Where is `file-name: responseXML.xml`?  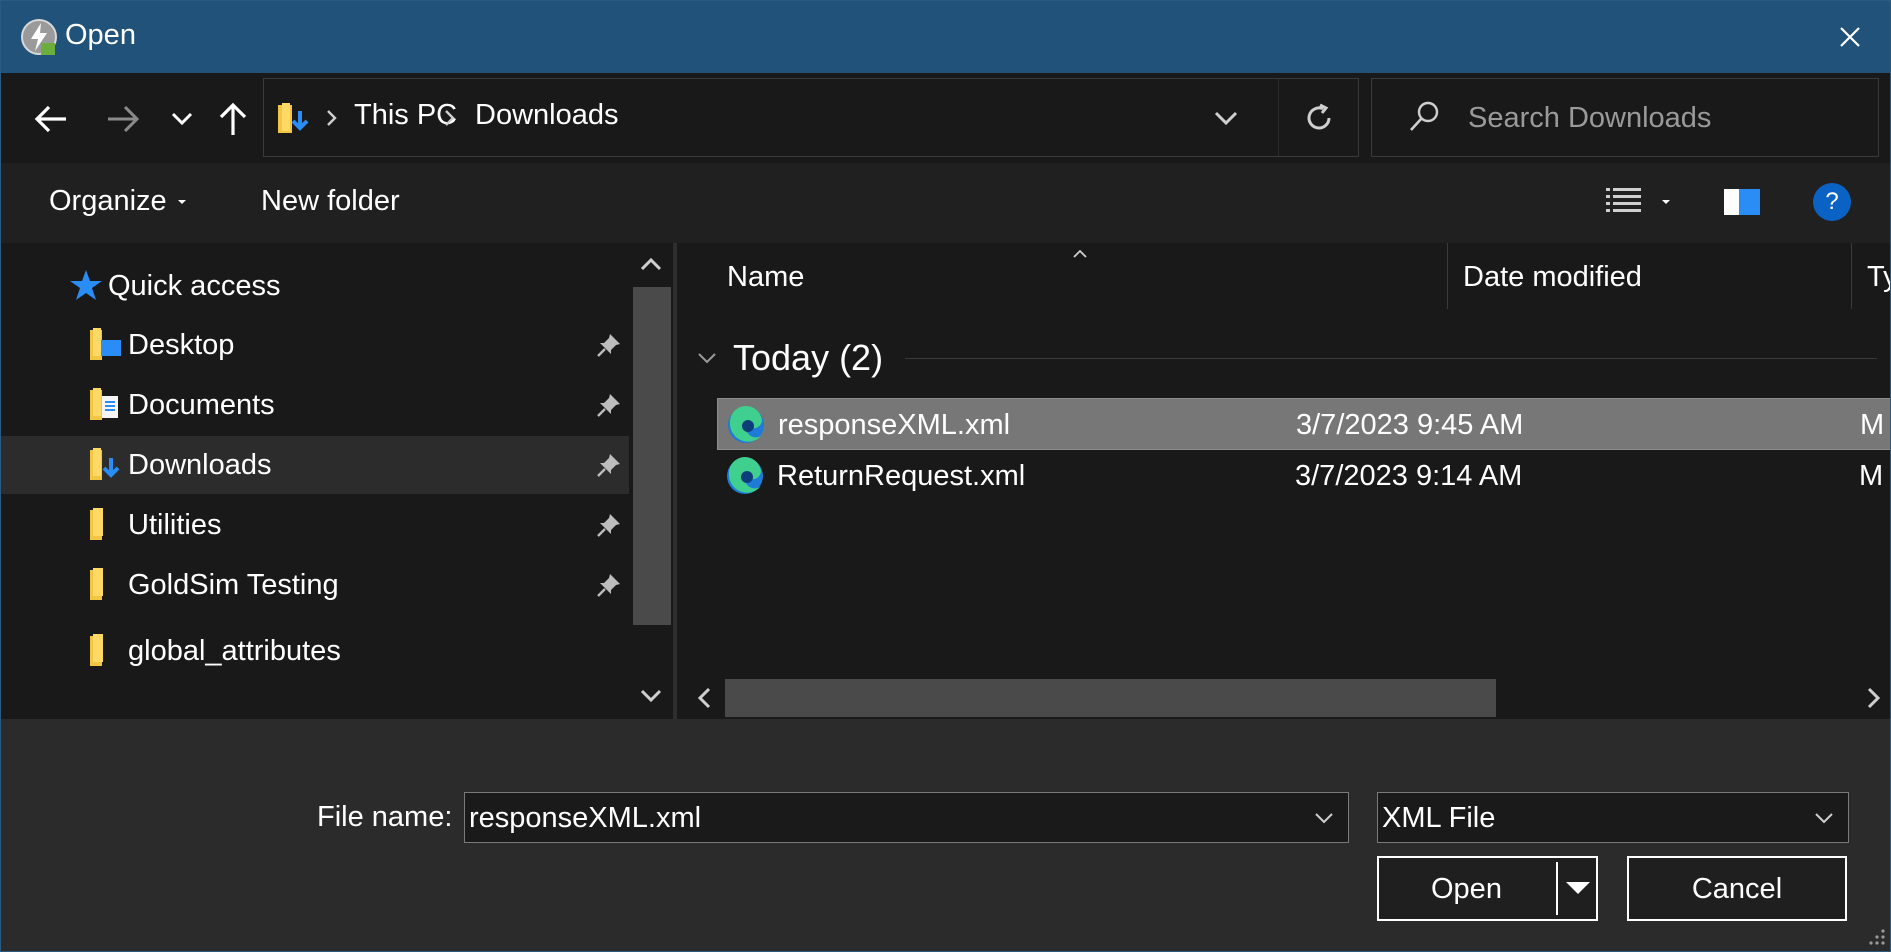
file-name: responseXML.xml is located at coordinates (894, 425).